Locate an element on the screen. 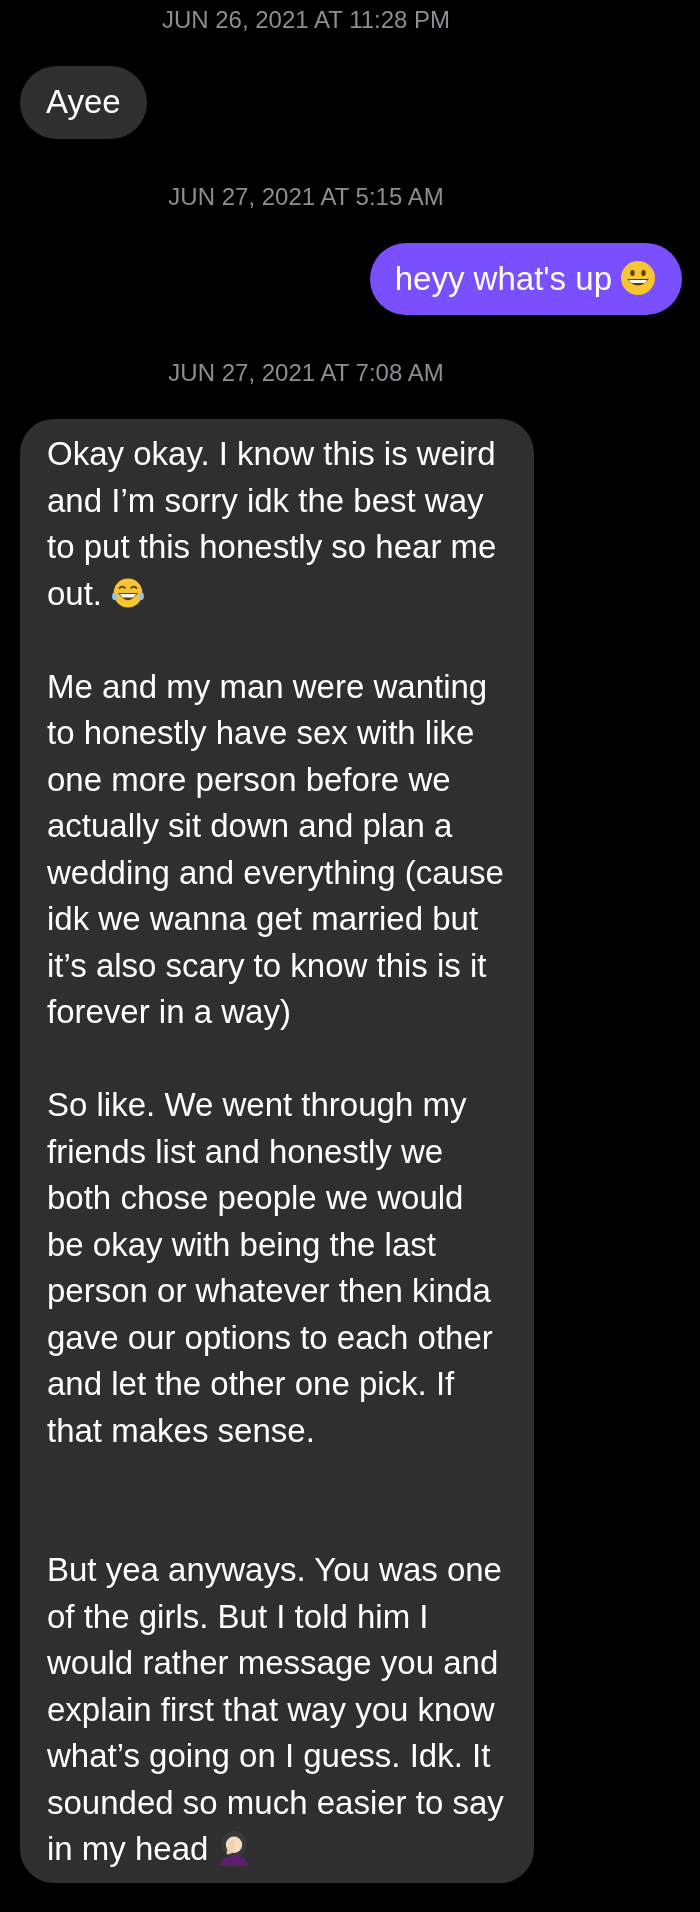 The width and height of the screenshot is (700, 1912). message-text: heyy what's up is located at coordinates (525, 278).